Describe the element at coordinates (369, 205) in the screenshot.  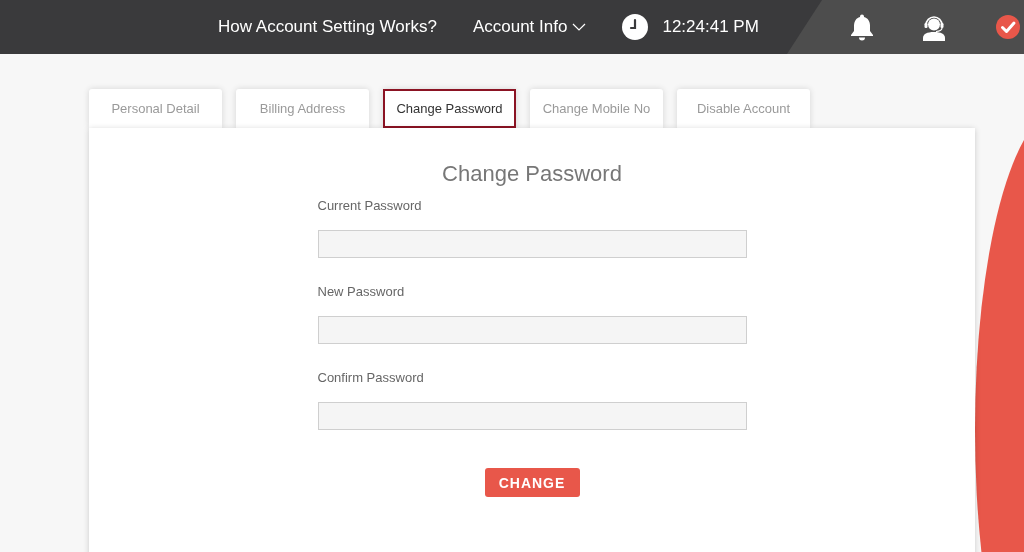
I see `field-label: Current Password` at that location.